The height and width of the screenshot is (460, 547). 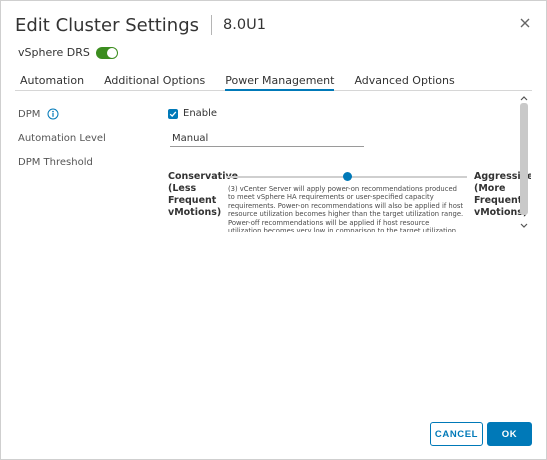 I want to click on automation-level-select: Manual, so click(x=267, y=138).